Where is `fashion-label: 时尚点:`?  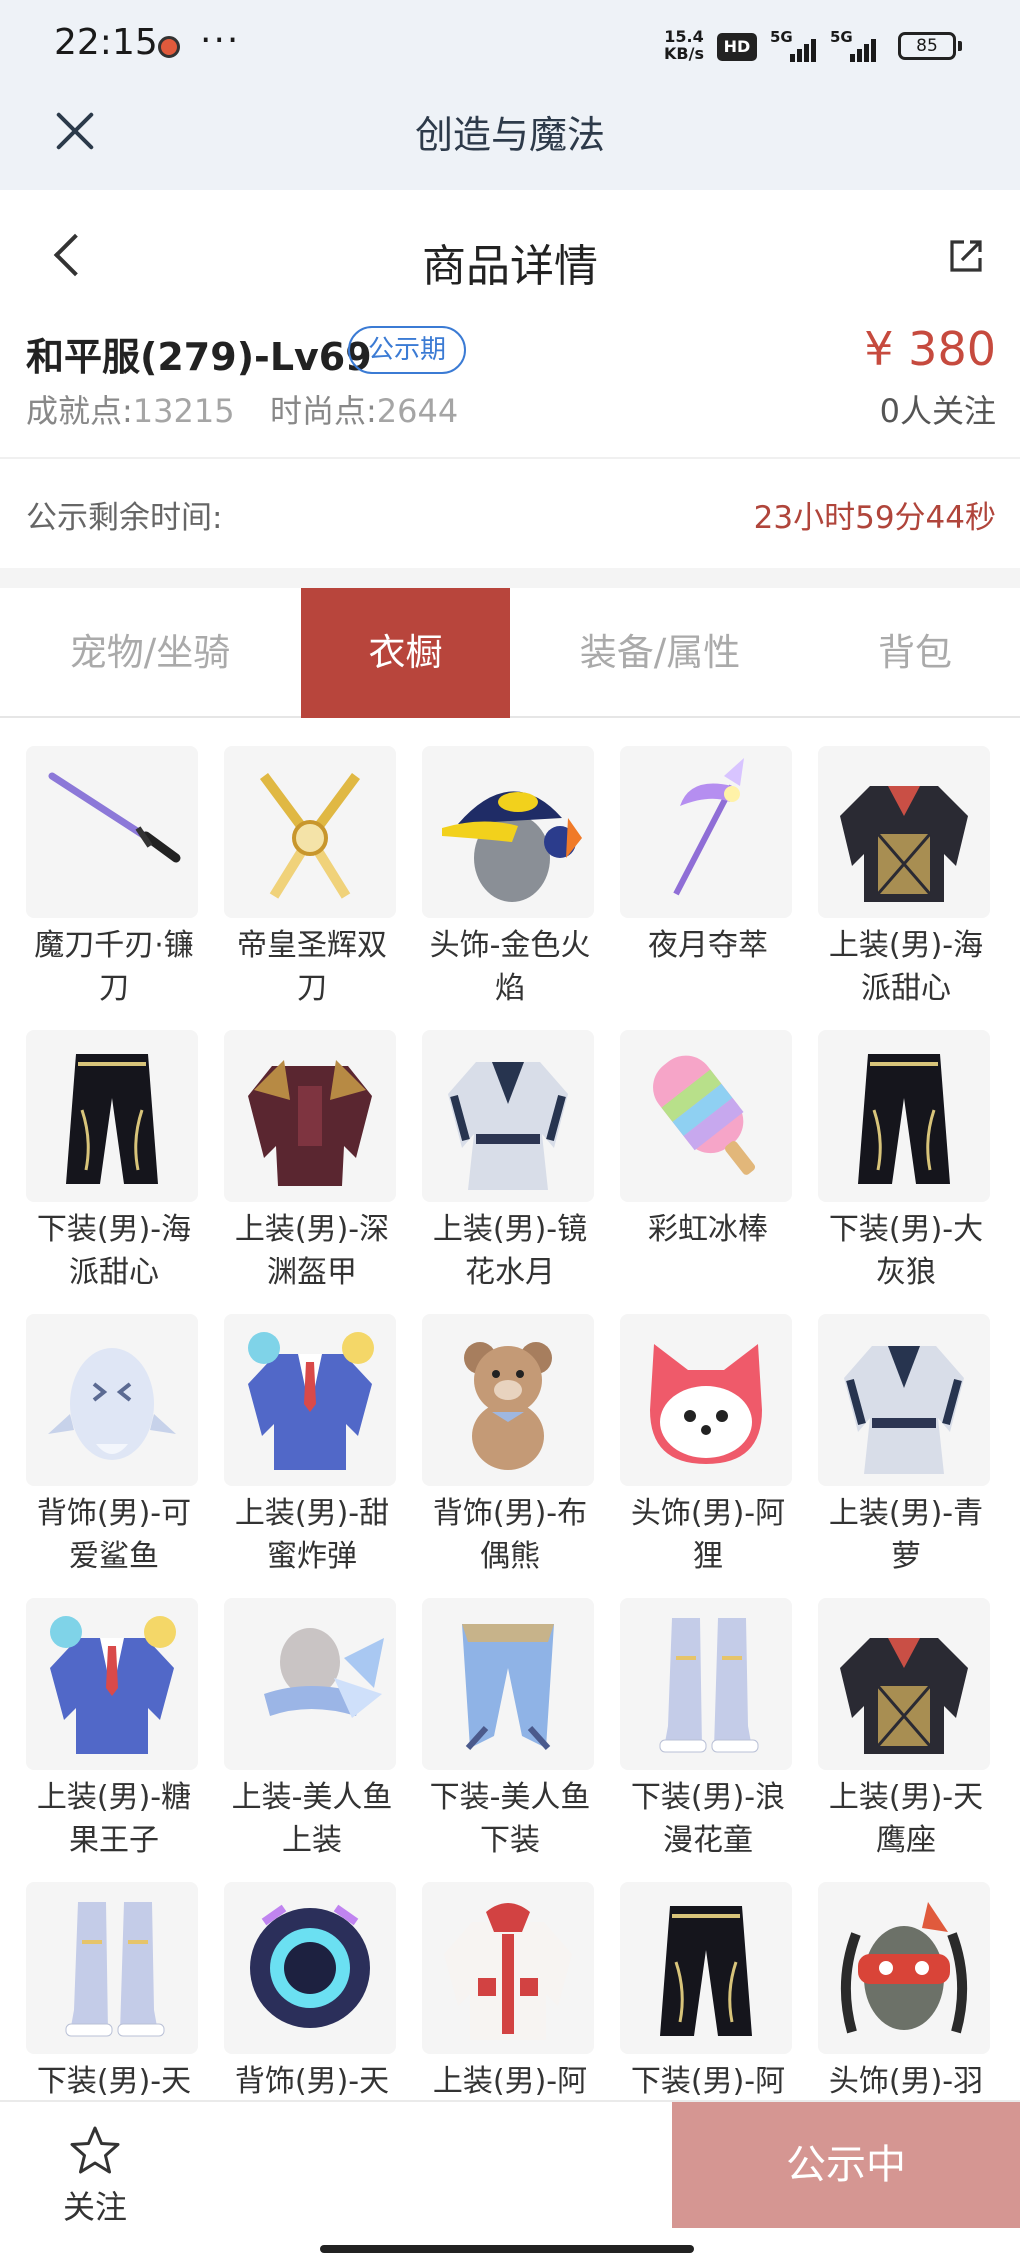
fashion-label: 时尚点: is located at coordinates (323, 411).